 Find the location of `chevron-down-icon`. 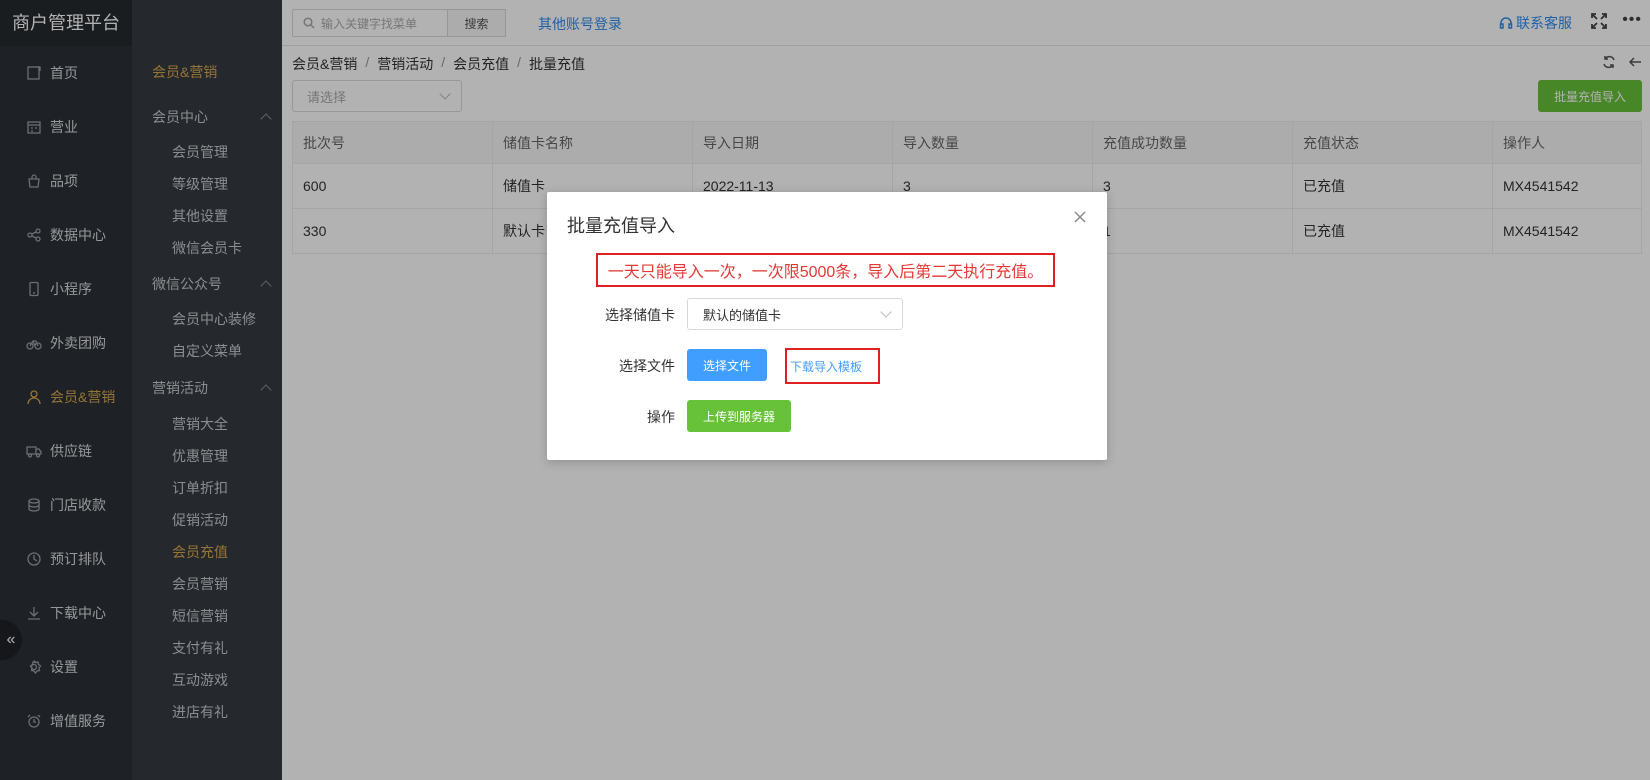

chevron-down-icon is located at coordinates (886, 312).